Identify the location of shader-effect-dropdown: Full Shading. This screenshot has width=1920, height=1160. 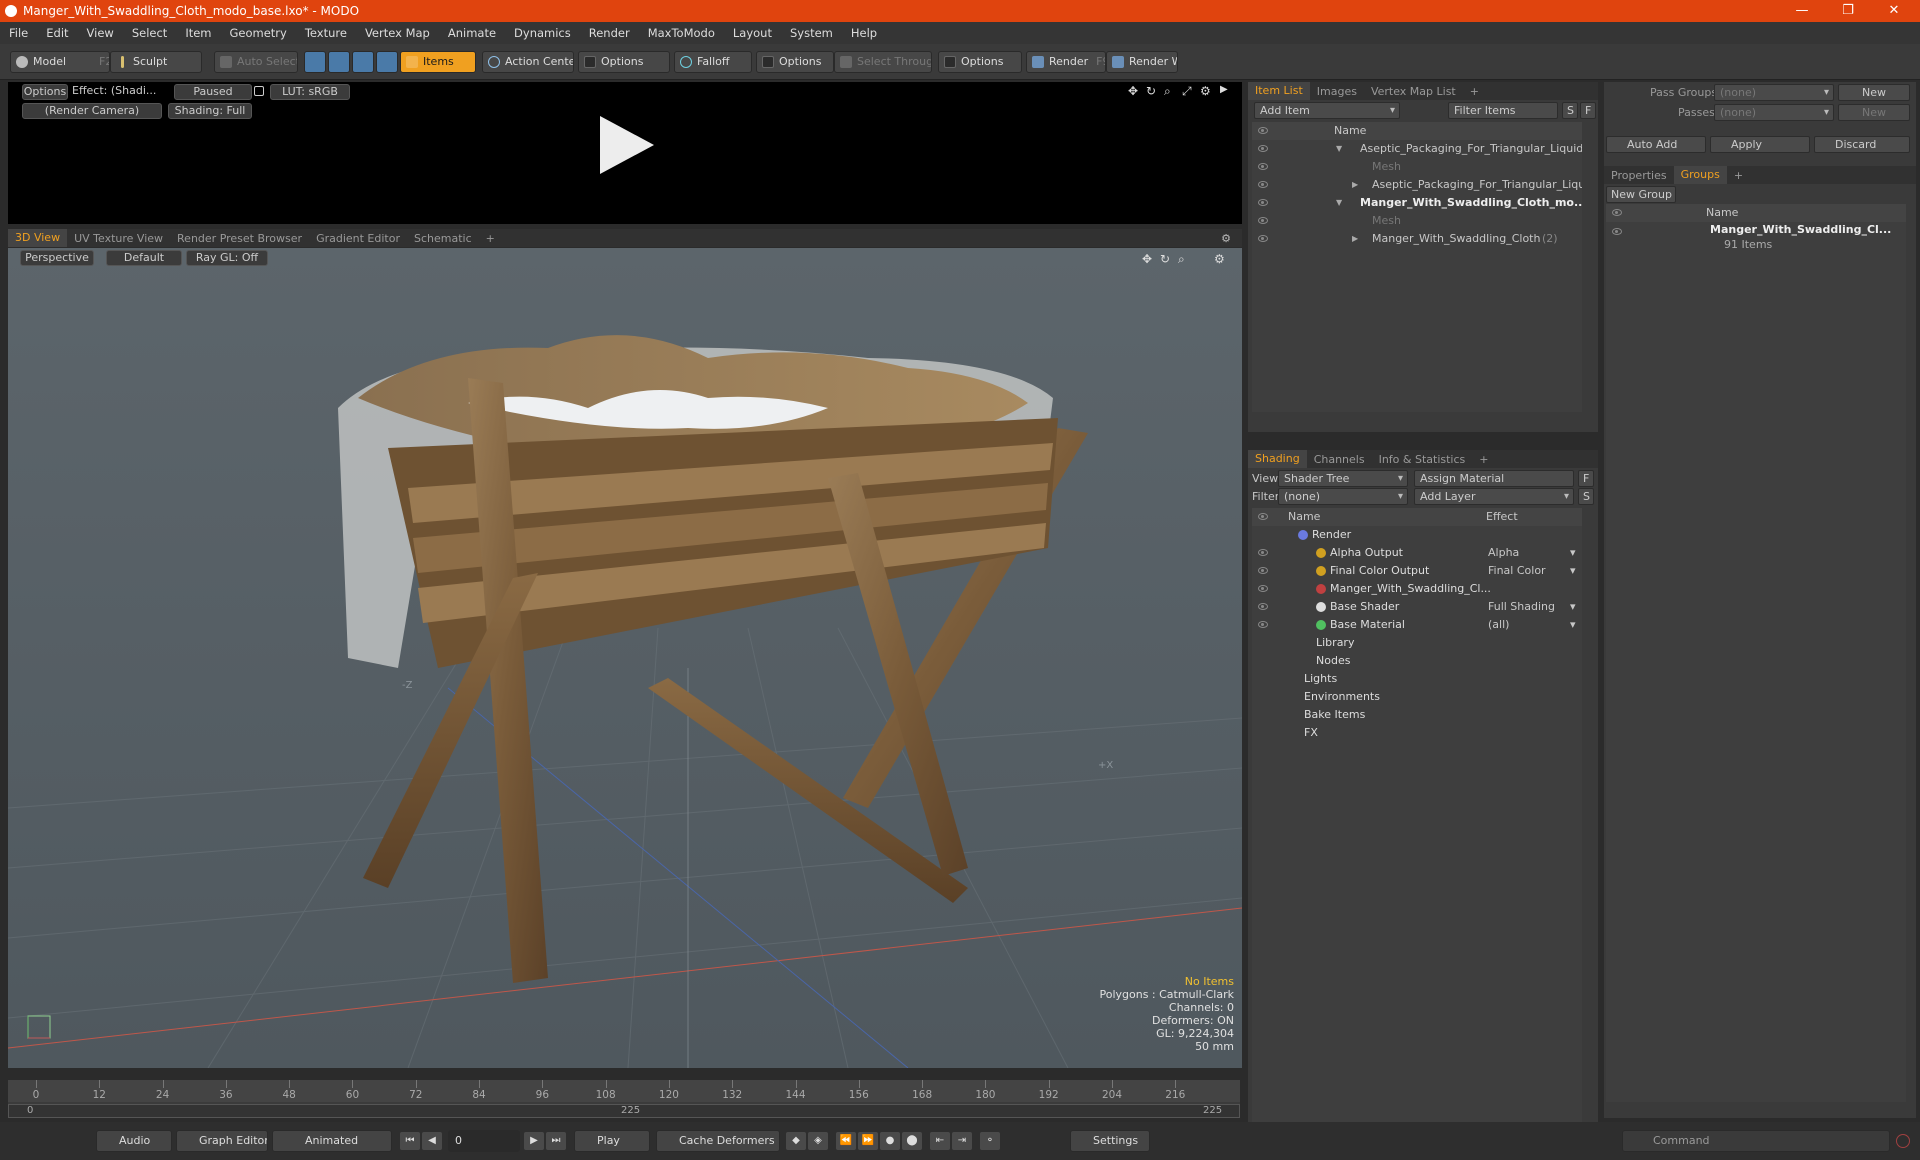
(1533, 607).